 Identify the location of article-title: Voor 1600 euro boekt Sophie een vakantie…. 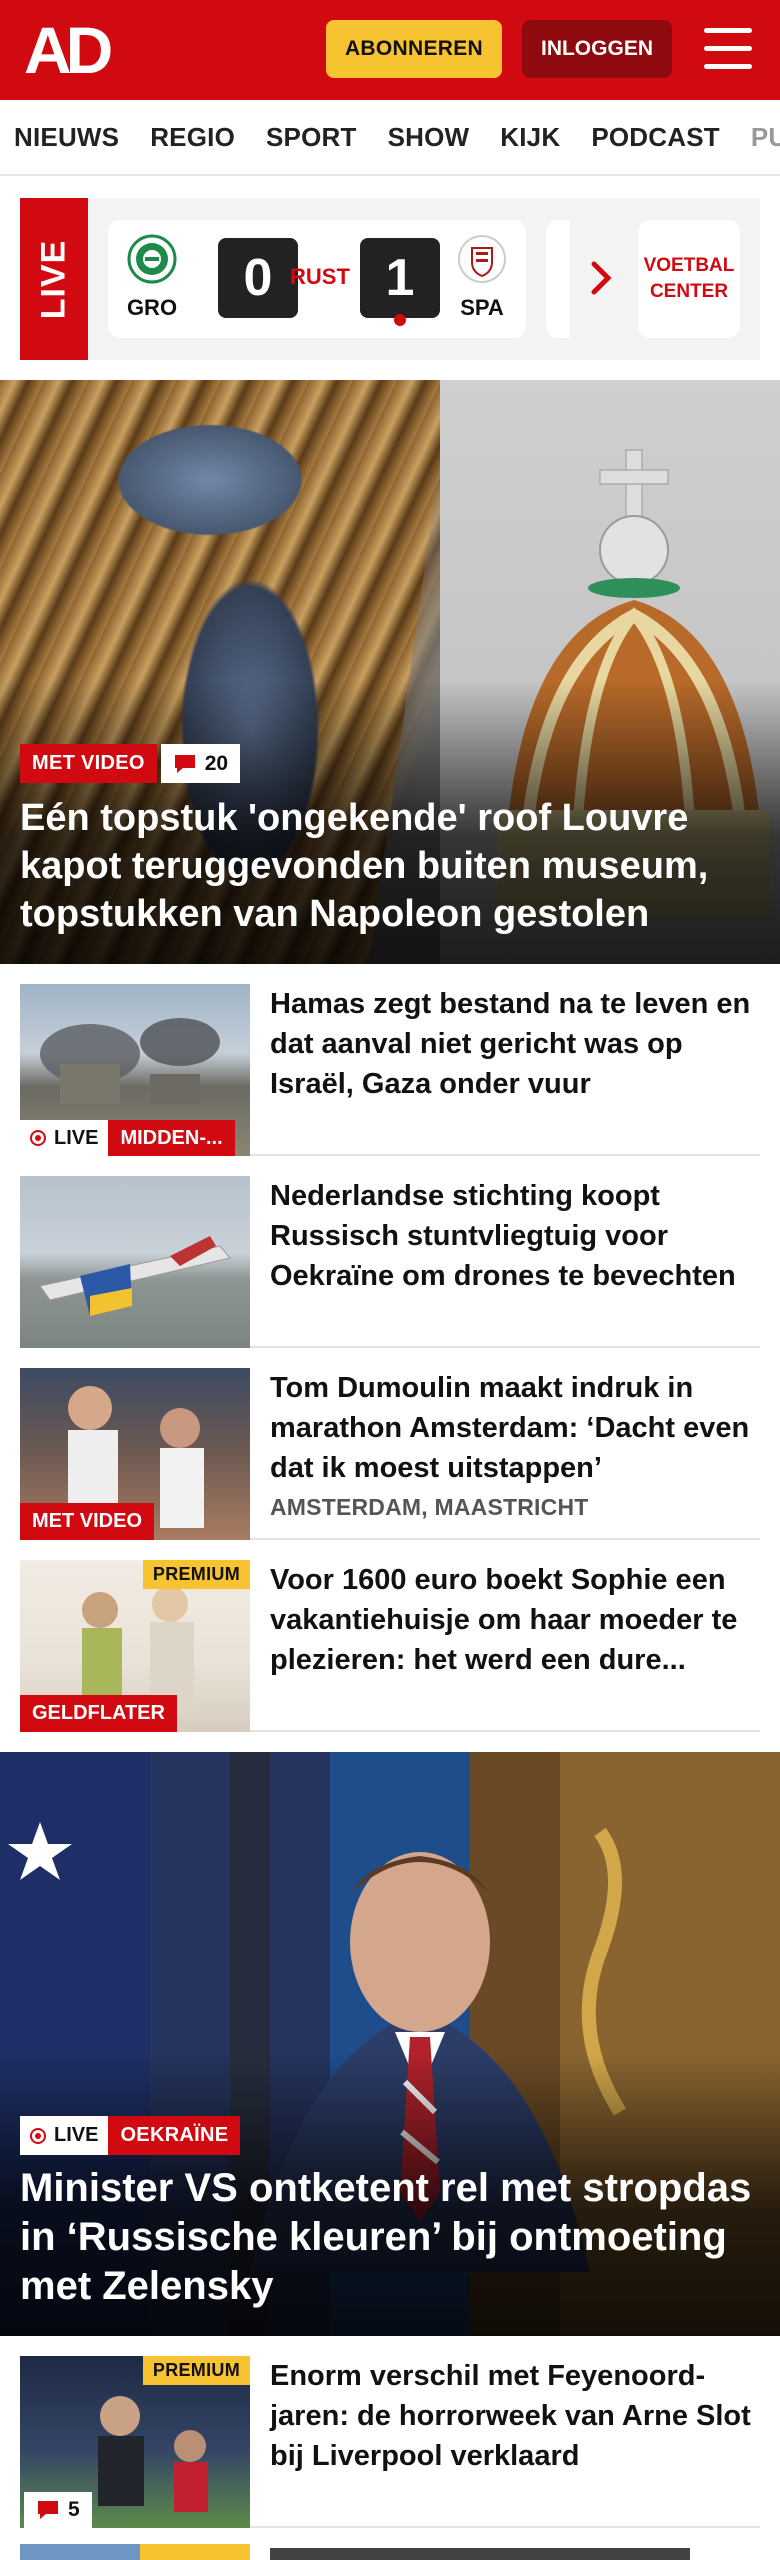
(515, 1620).